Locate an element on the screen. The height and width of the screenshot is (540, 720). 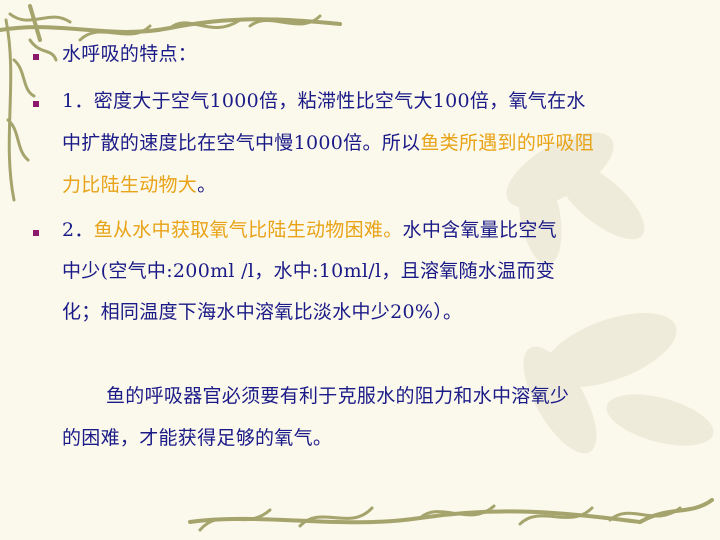
point1-line1: 1．密度大于空气1000倍，粘滞性比空气大100倍，氧气在水 is located at coordinates (324, 101).